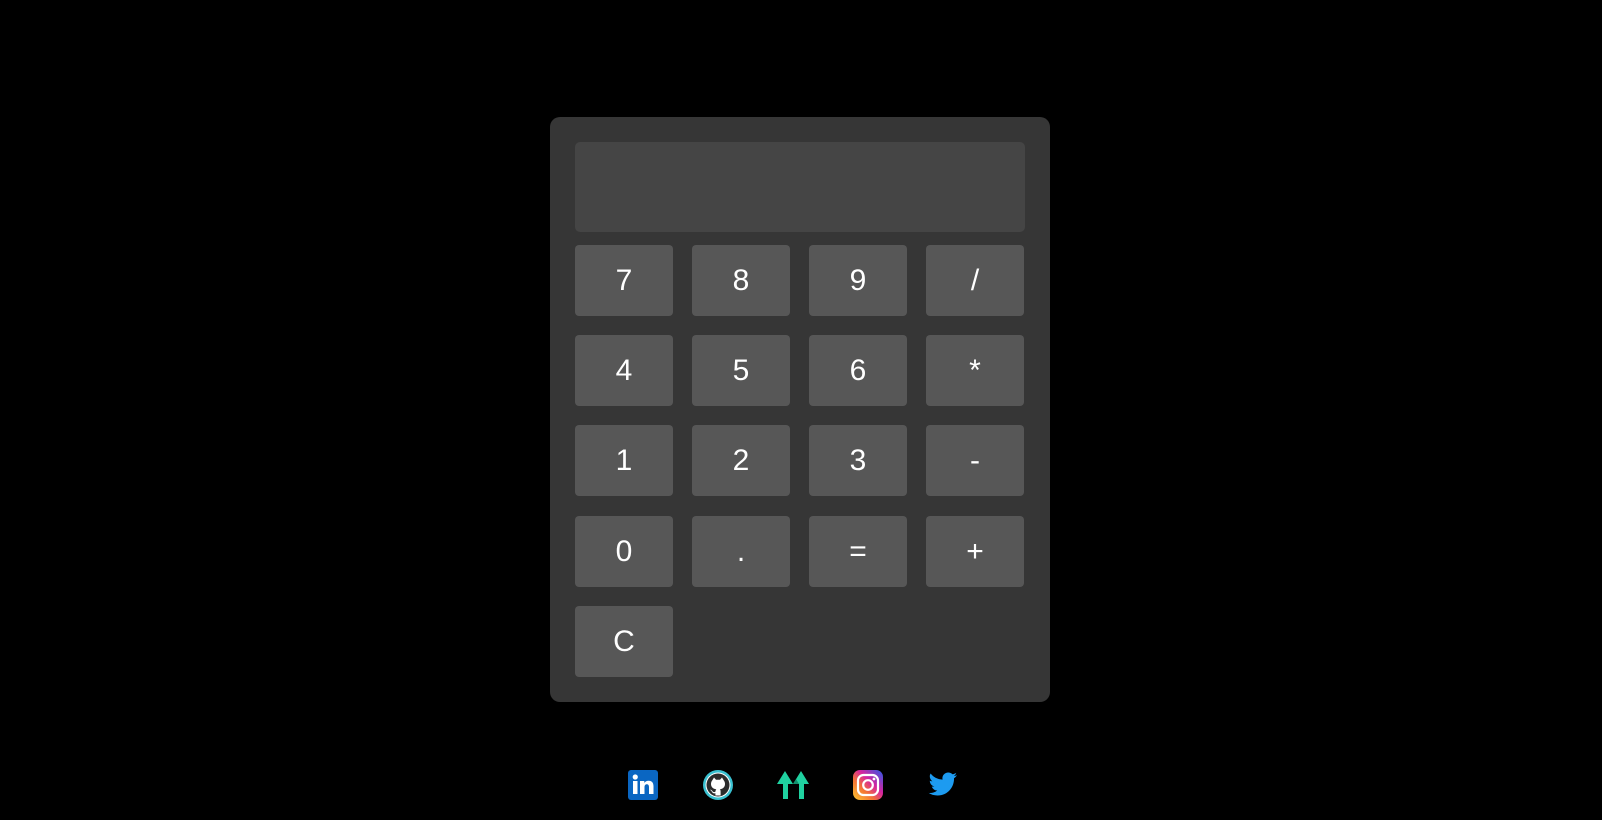  Describe the element at coordinates (624, 460) in the screenshot. I see `key-1: 1` at that location.